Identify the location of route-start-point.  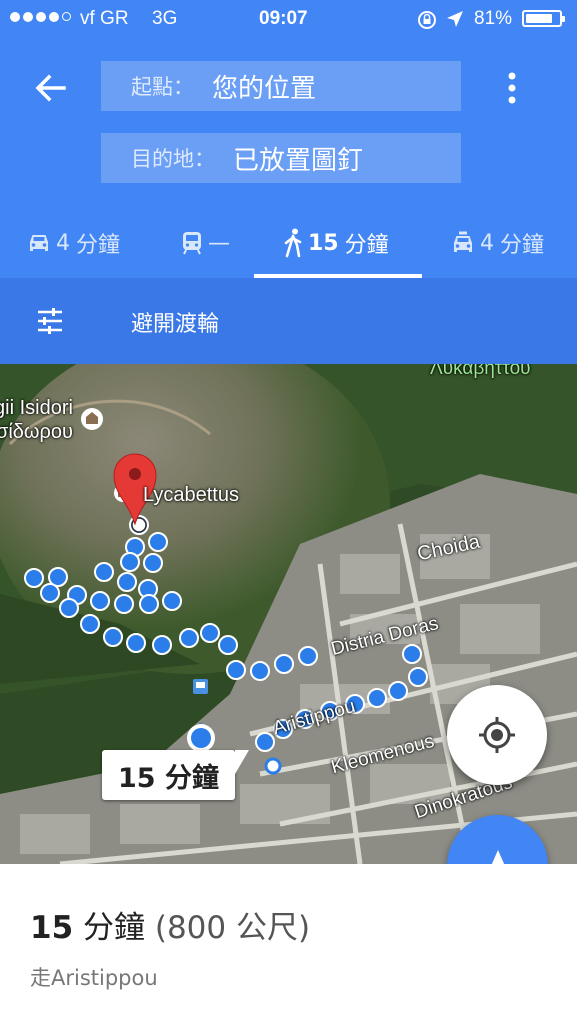
(273, 766).